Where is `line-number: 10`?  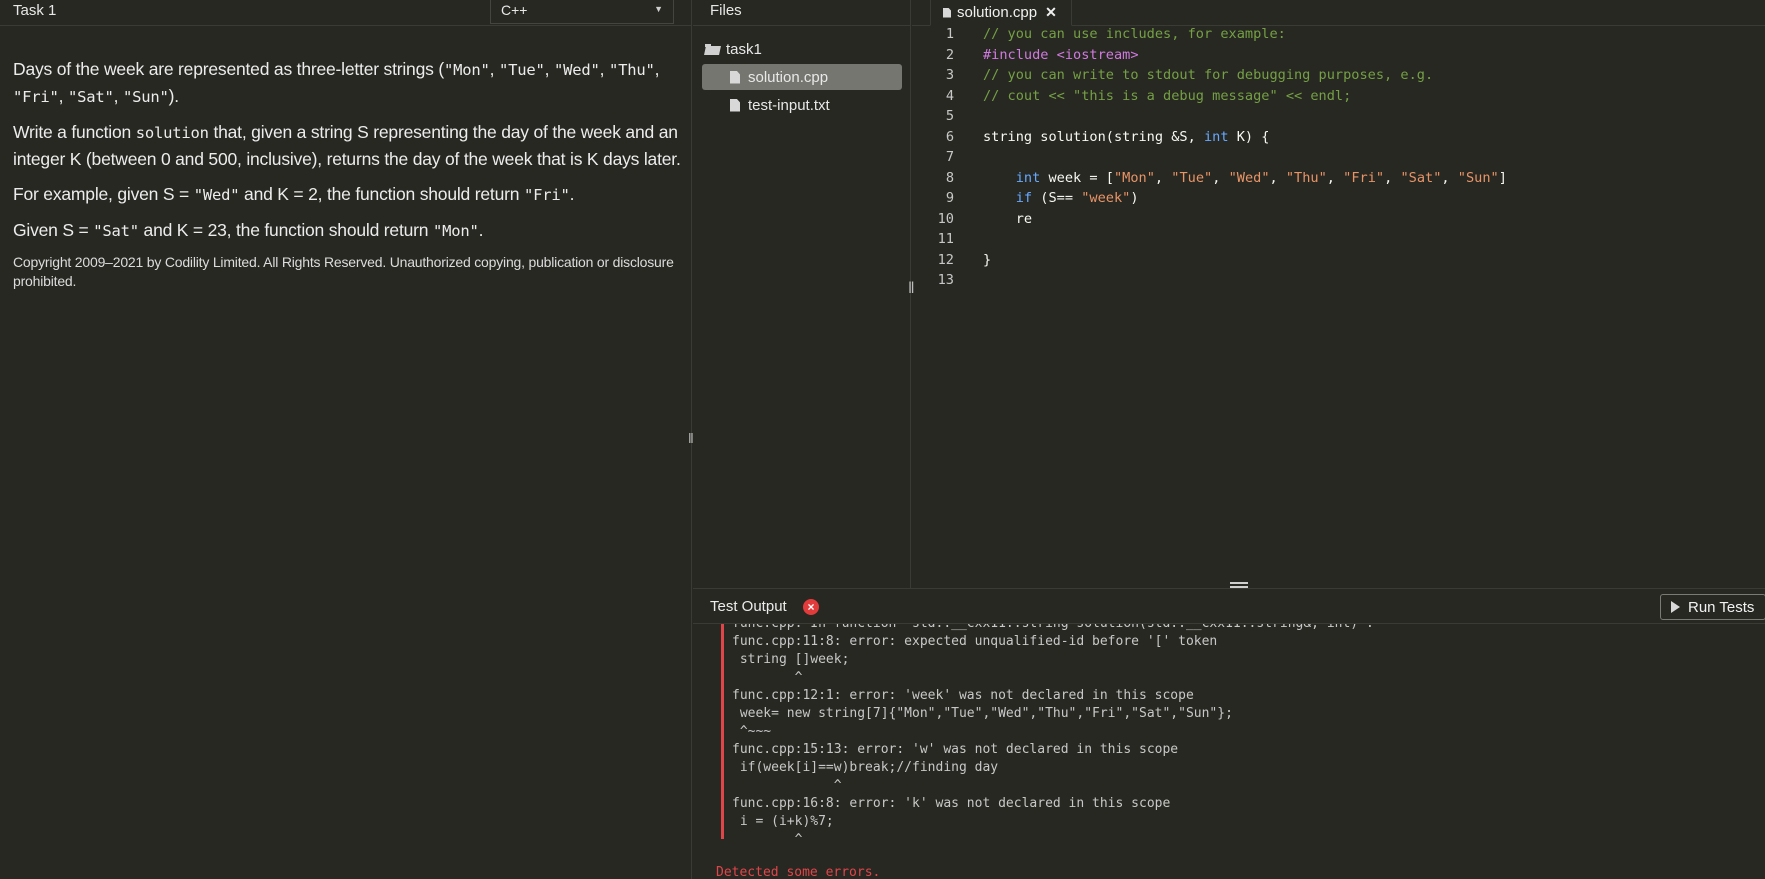 line-number: 10 is located at coordinates (945, 218).